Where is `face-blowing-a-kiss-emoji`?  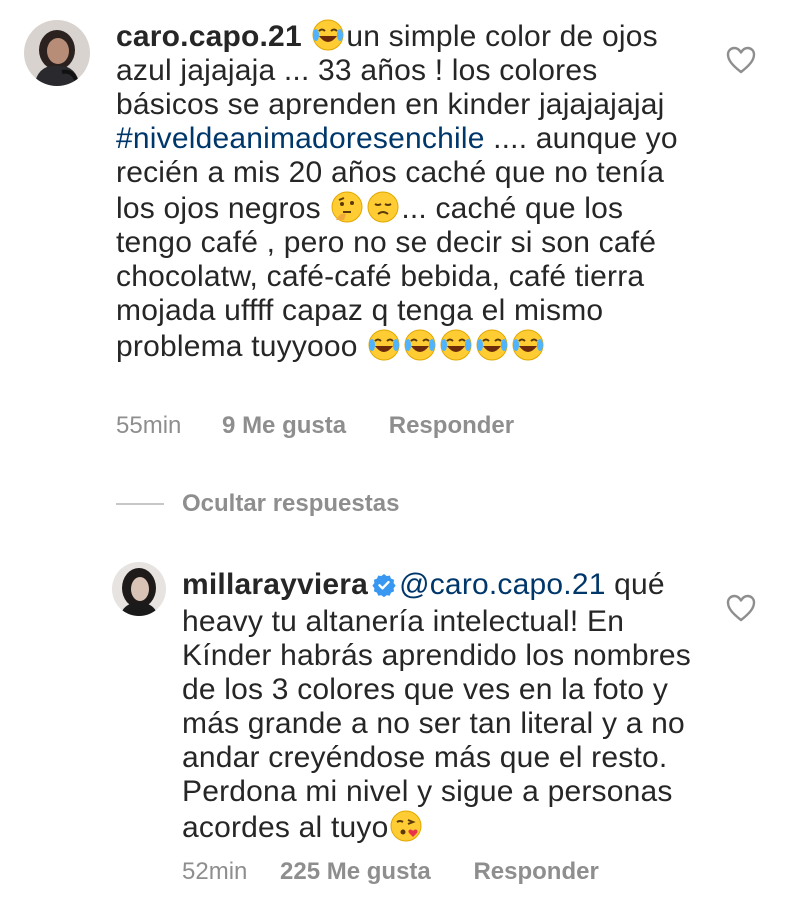
face-blowing-a-kiss-emoji is located at coordinates (406, 826).